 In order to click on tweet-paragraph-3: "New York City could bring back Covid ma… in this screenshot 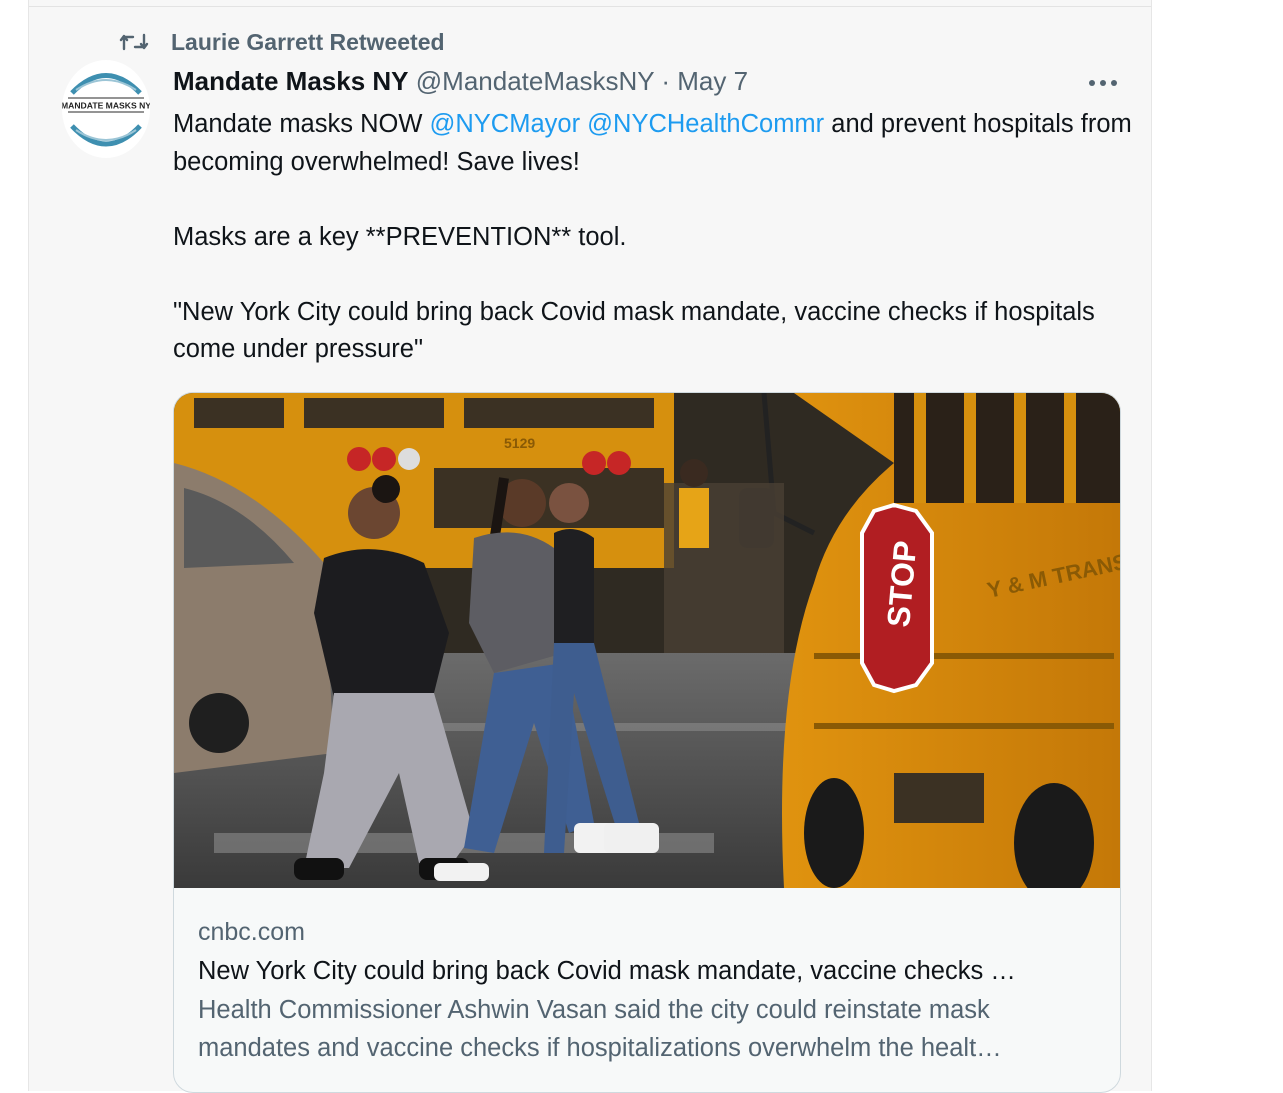, I will do `click(634, 330)`.